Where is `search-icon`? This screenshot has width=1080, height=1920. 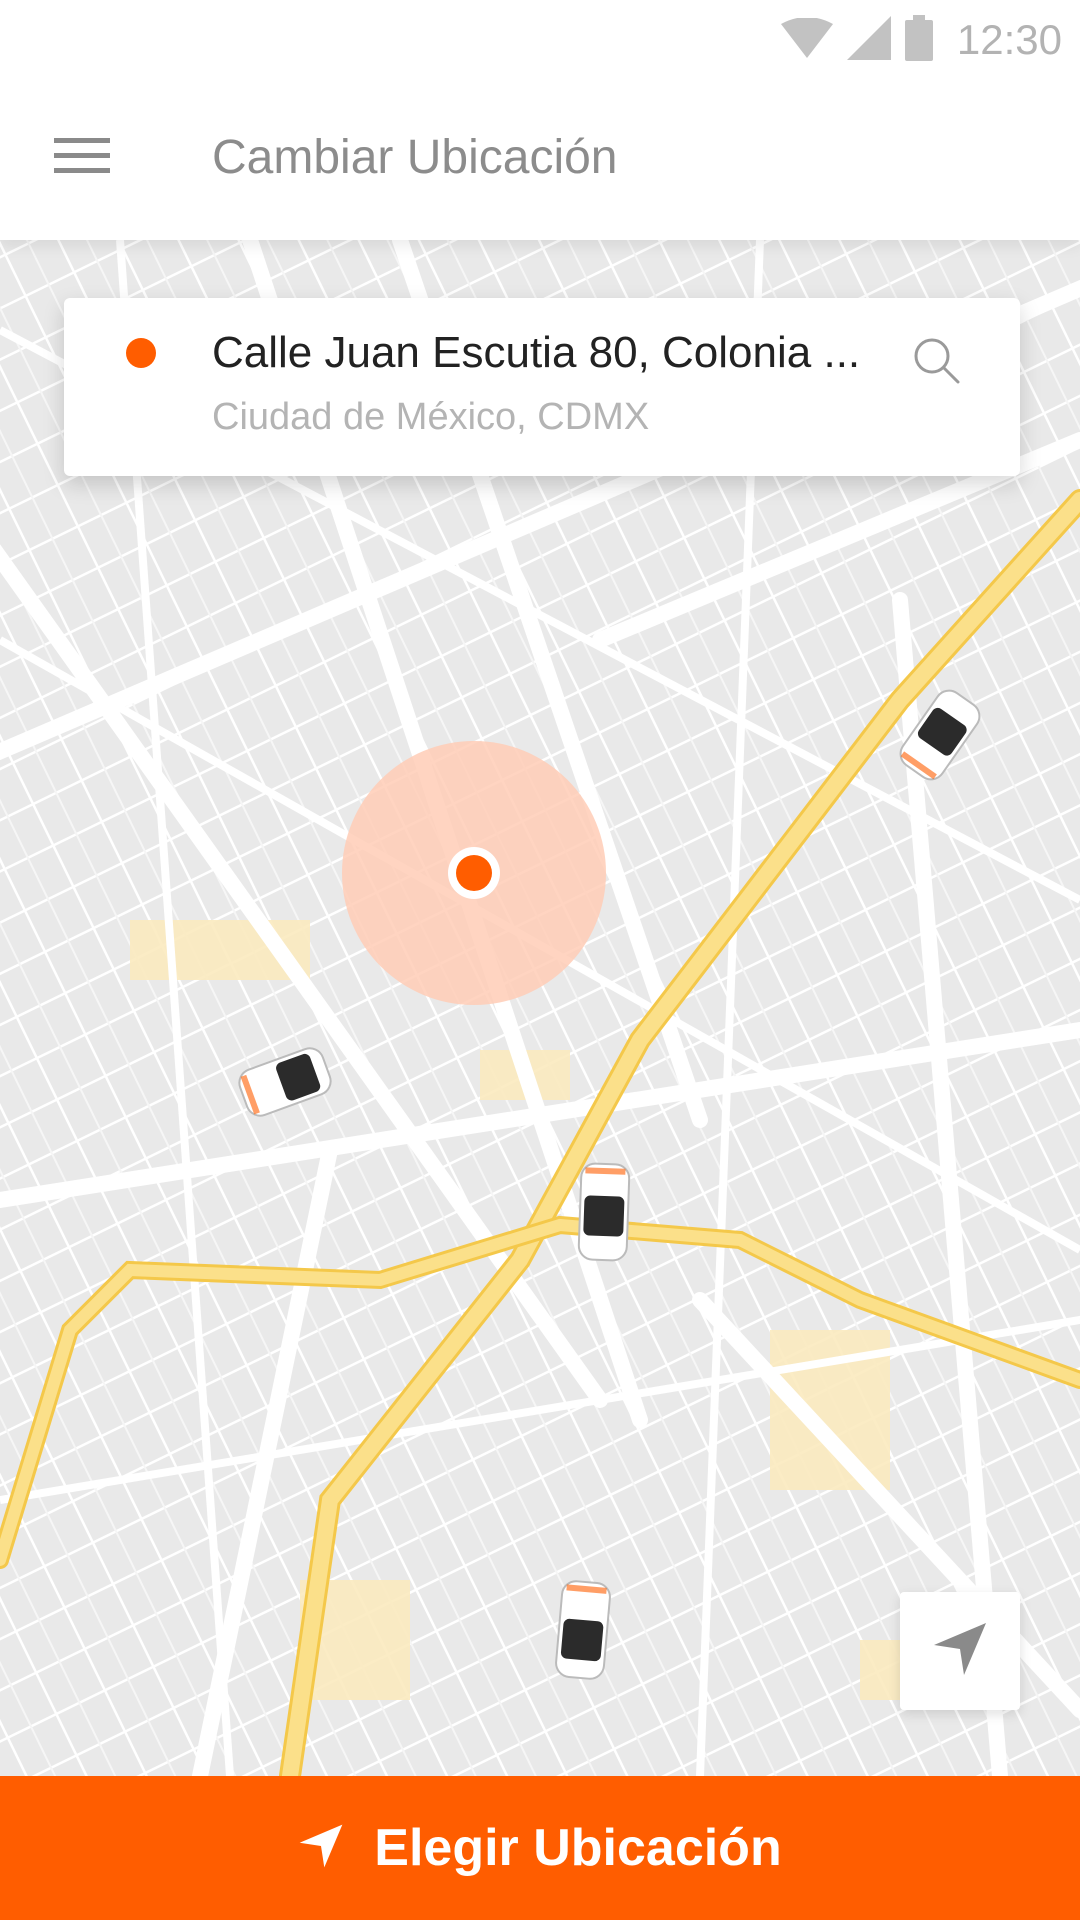 search-icon is located at coordinates (936, 362).